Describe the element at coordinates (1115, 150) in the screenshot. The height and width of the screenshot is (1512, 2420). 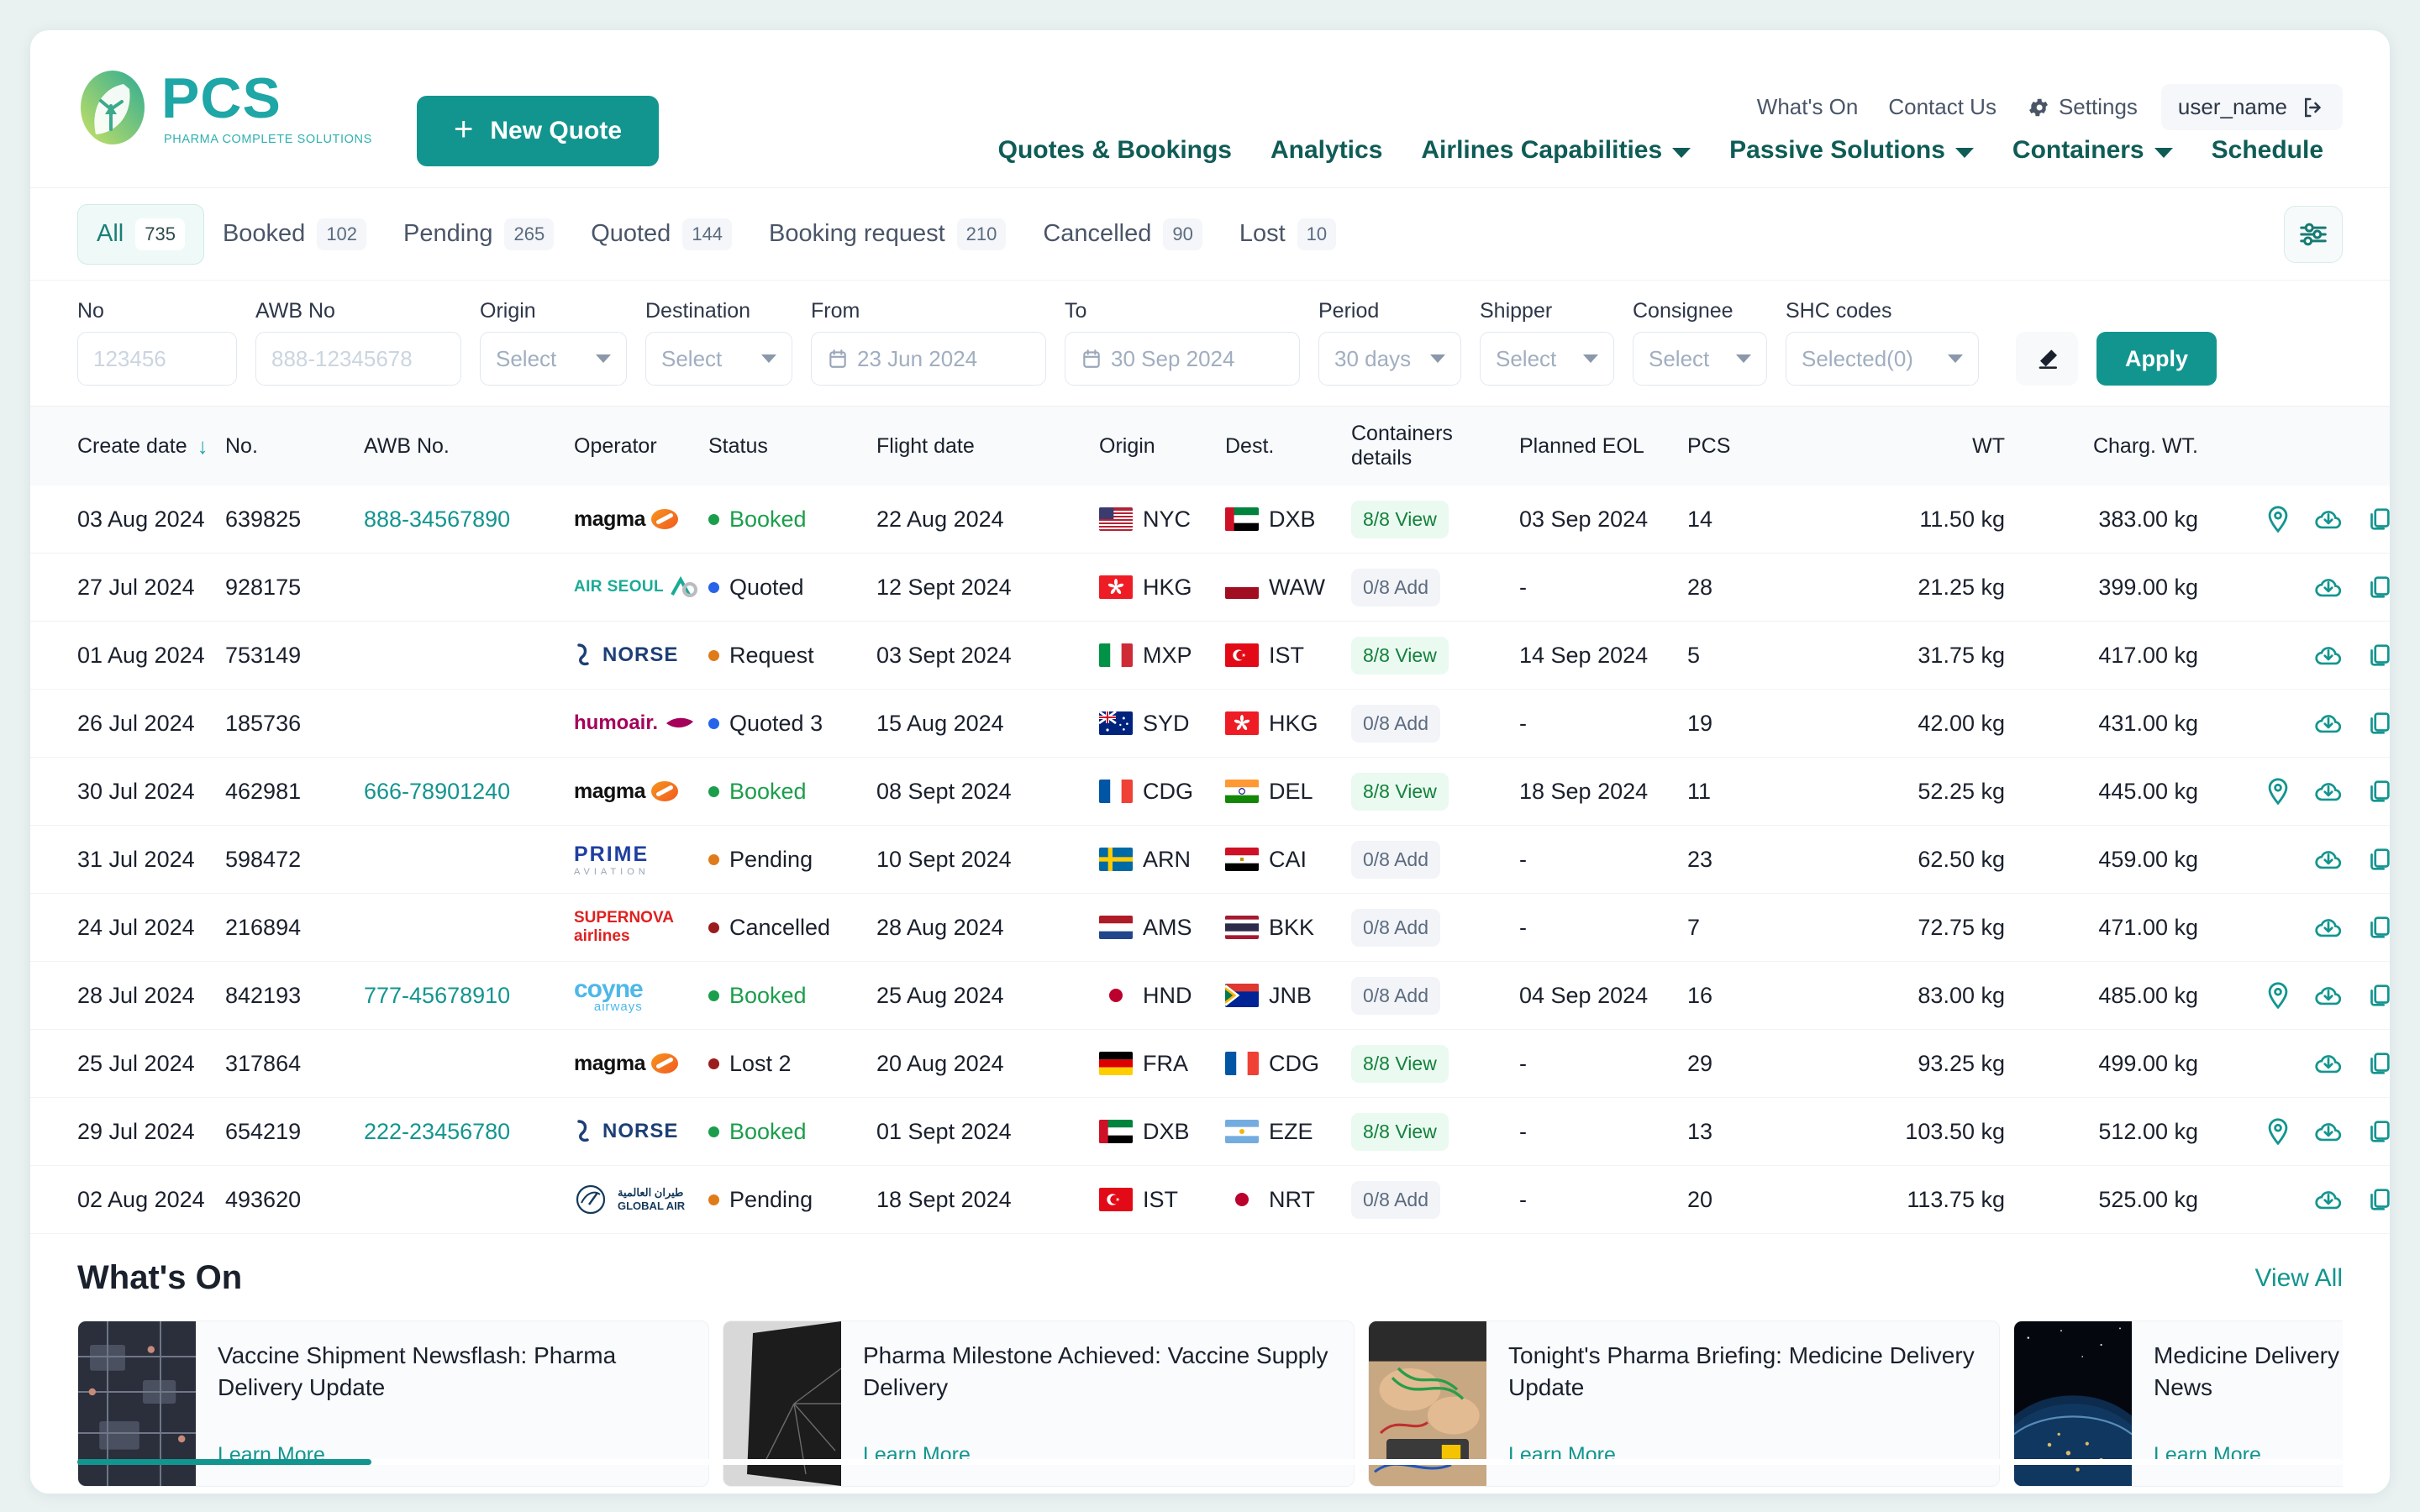
I see `nav-quotes-bookings: Quotes & Bookings` at that location.